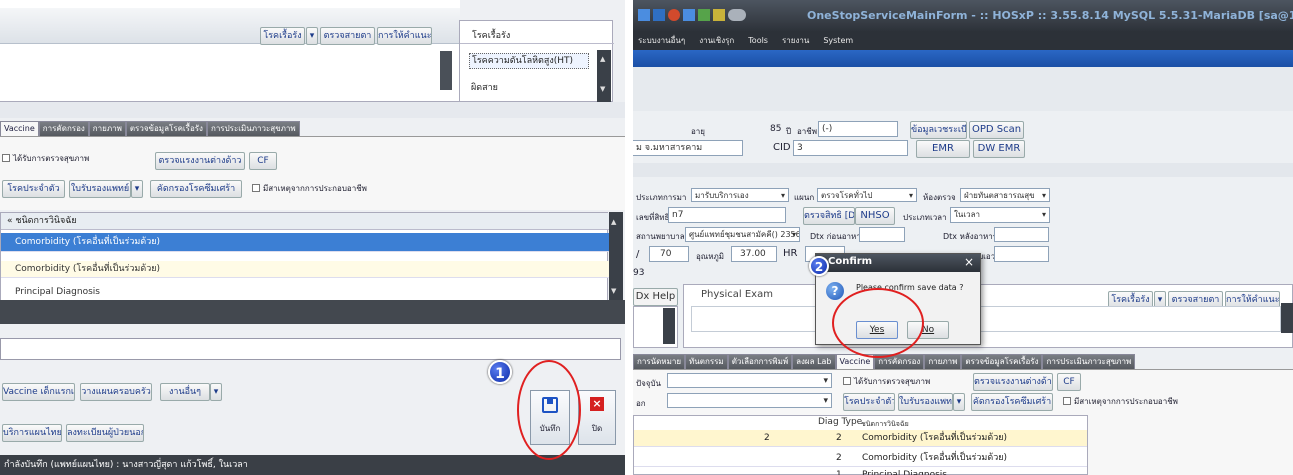  What do you see at coordinates (754, 254) in the screenshot?
I see `temp-field: 37.00` at bounding box center [754, 254].